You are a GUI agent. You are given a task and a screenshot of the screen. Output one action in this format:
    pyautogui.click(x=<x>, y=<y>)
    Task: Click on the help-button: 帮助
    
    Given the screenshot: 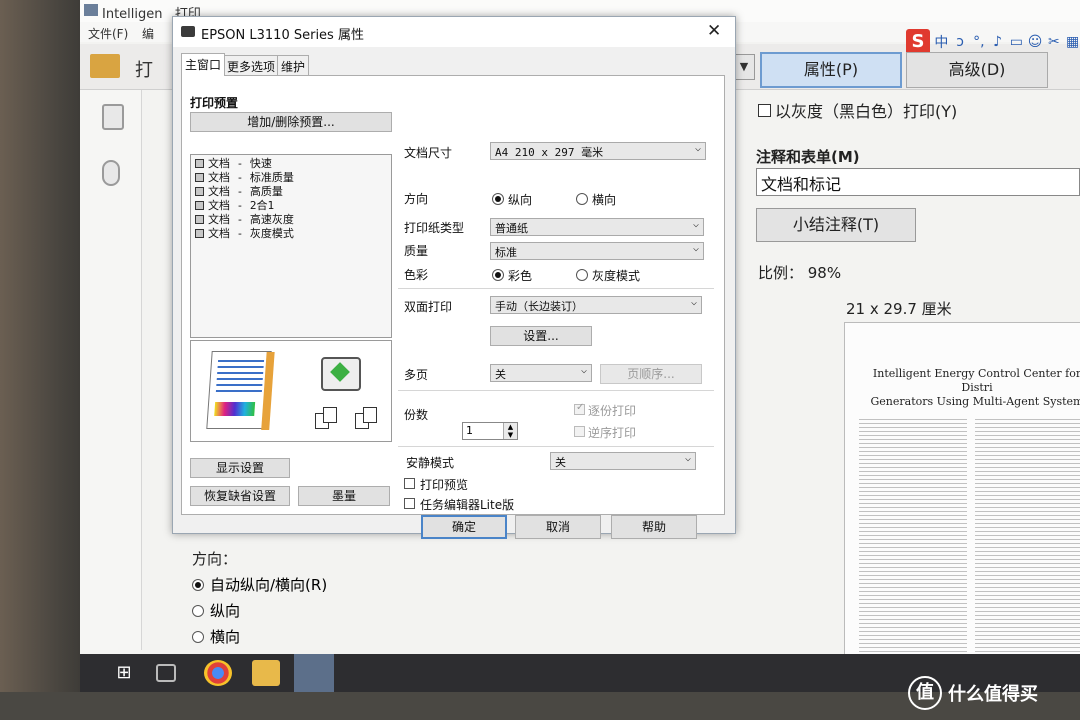 What is the action you would take?
    pyautogui.click(x=654, y=527)
    